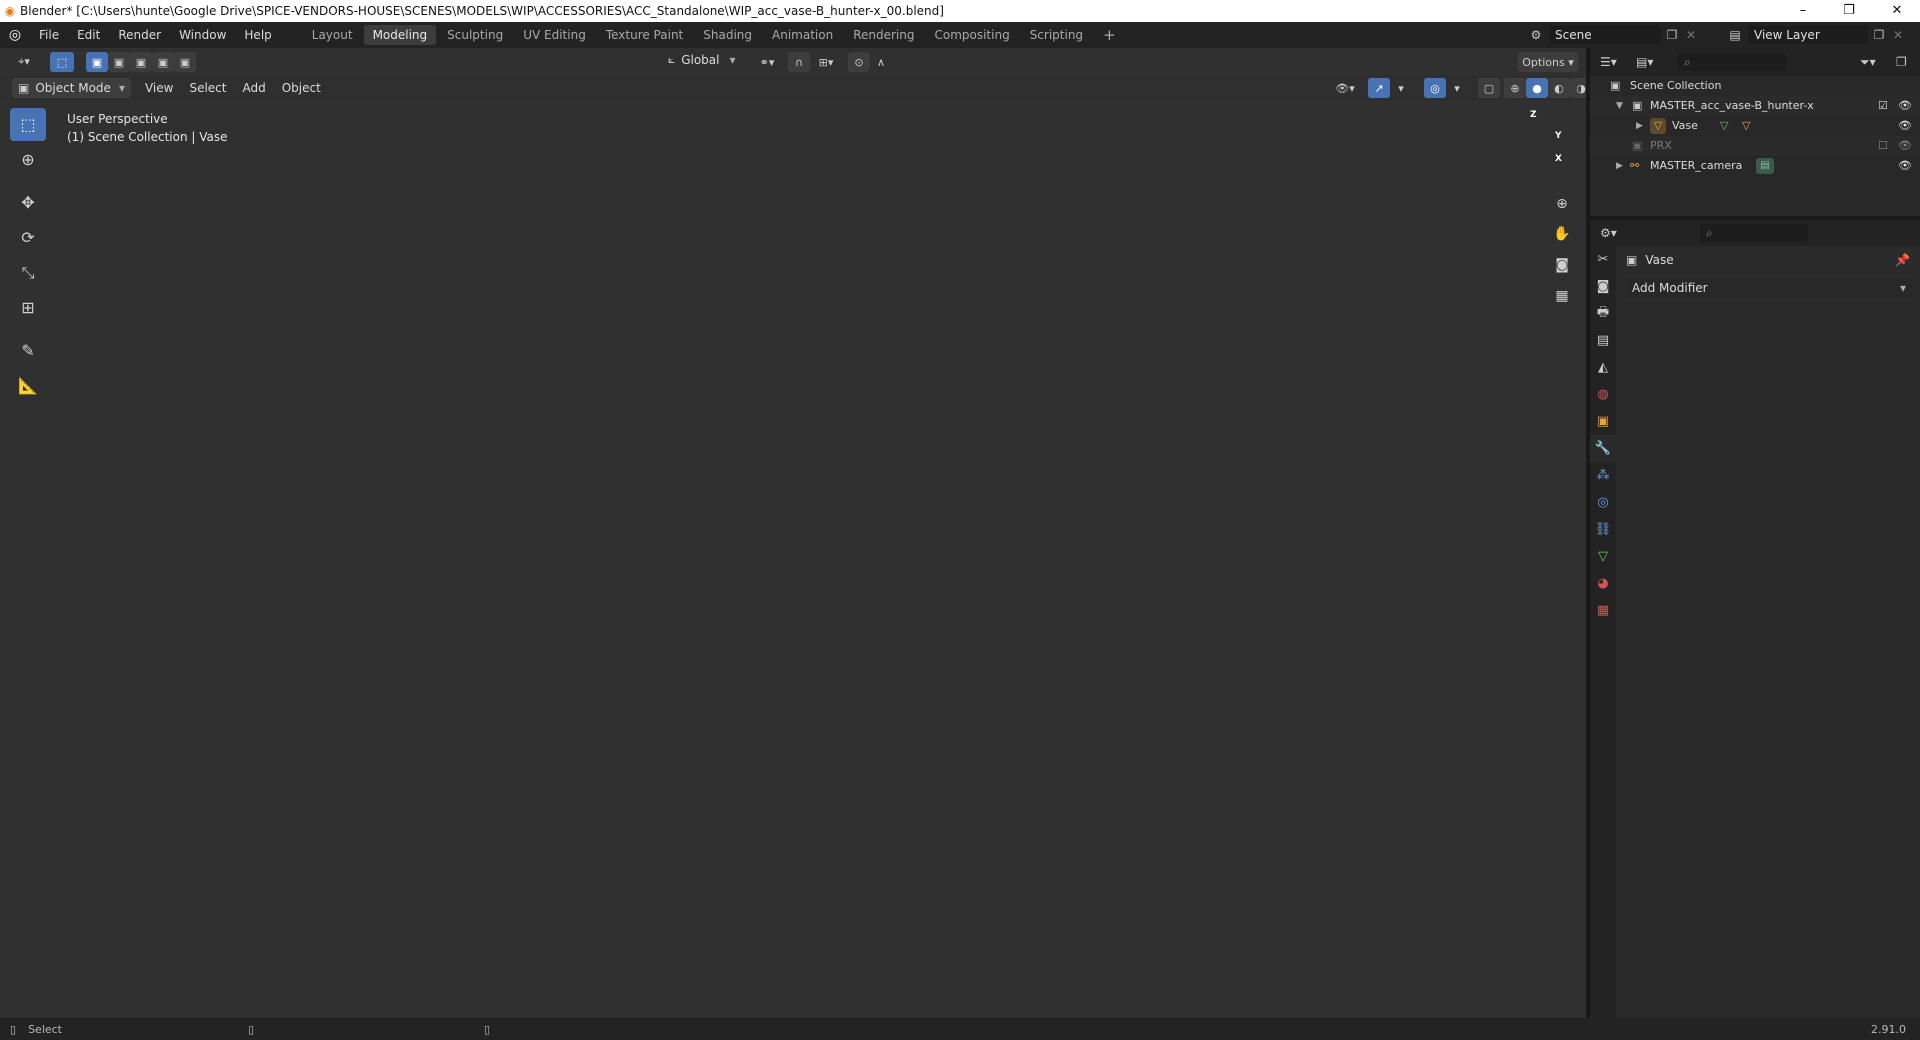  Describe the element at coordinates (1603, 286) in the screenshot. I see `render-tab-icon: ◙` at that location.